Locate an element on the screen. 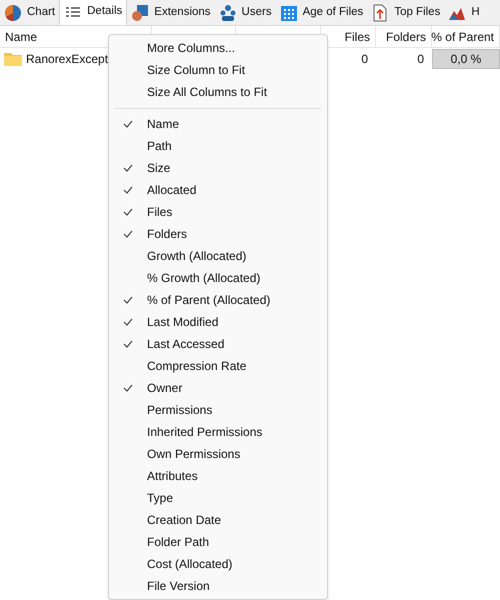  menu-item: Size Column to Fit is located at coordinates (218, 70).